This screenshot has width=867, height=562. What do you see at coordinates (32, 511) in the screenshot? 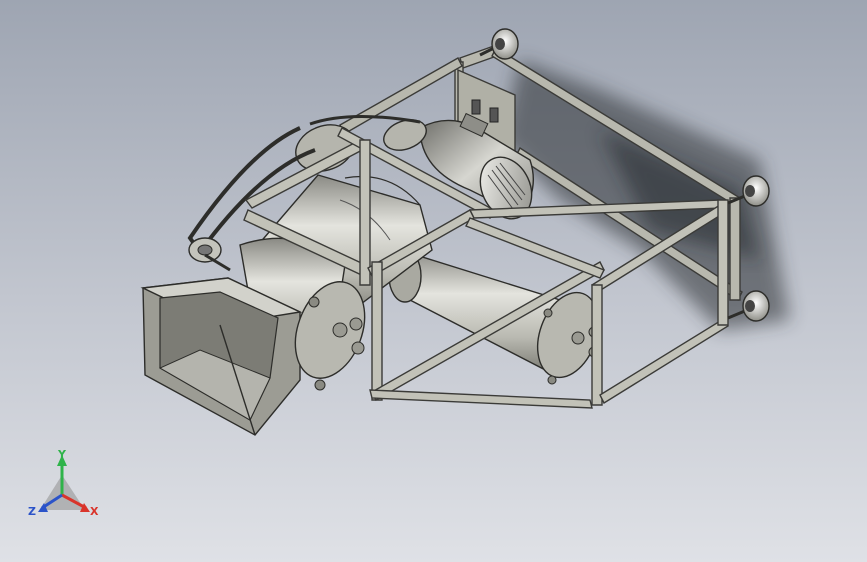
I see `z-axis-label: Z` at bounding box center [32, 511].